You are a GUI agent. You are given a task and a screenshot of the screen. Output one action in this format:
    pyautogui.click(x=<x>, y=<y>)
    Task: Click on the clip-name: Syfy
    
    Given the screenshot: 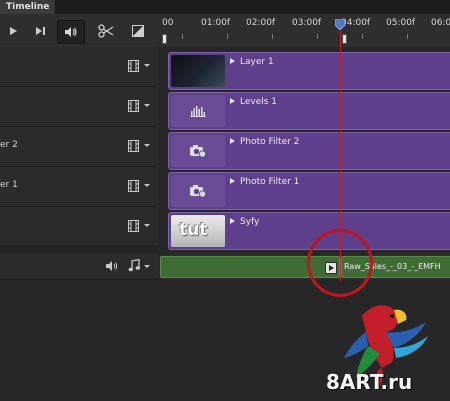 What is the action you would take?
    pyautogui.click(x=250, y=222)
    